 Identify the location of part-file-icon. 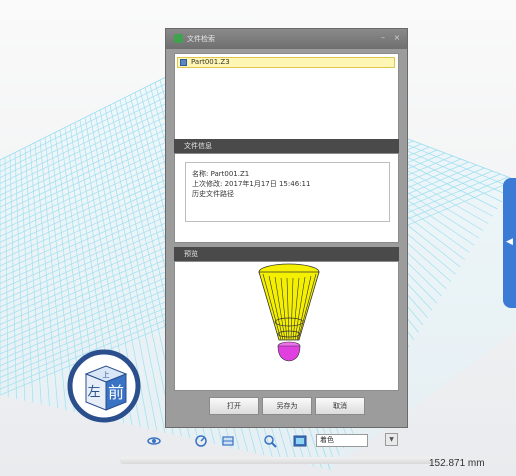
(183, 62).